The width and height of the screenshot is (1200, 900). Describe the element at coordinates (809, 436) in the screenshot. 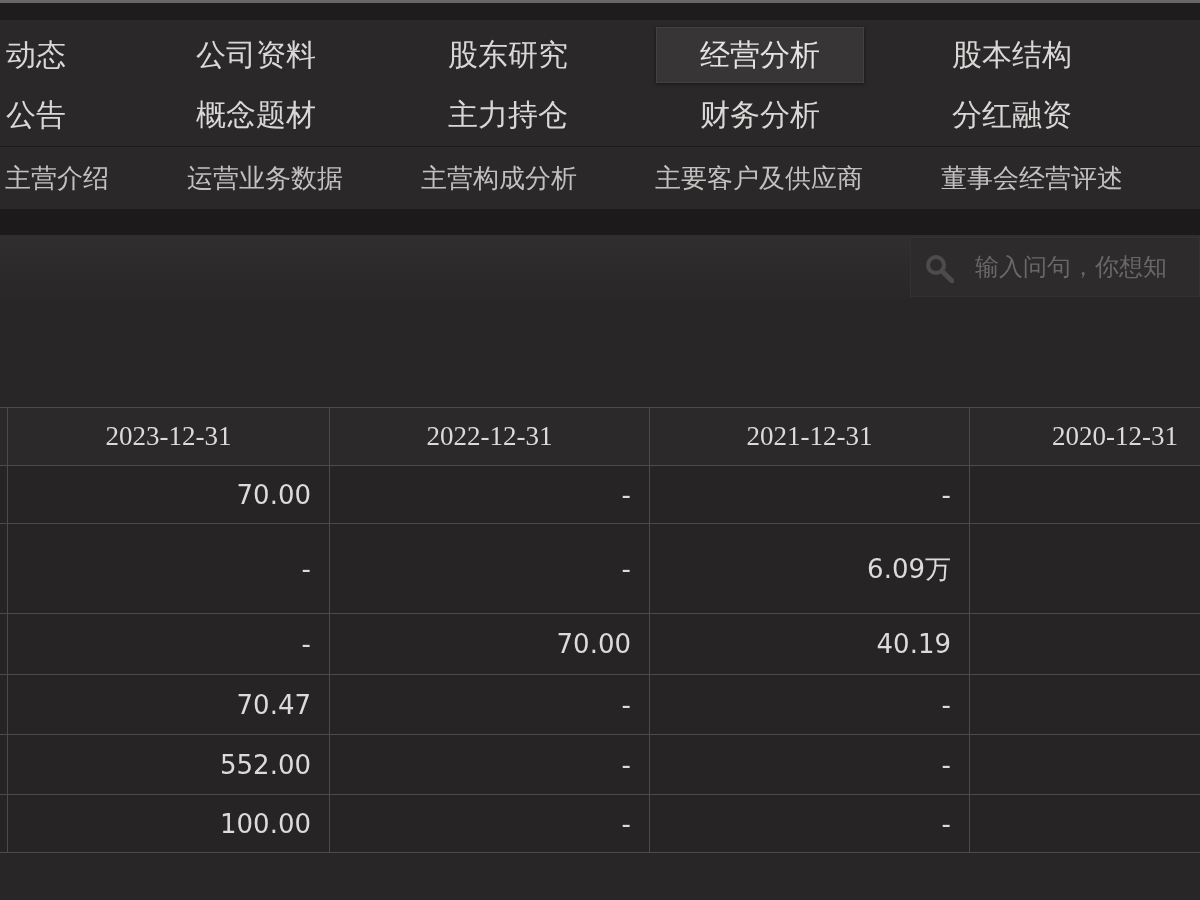

I see `column-header: 2021-12-31` at that location.